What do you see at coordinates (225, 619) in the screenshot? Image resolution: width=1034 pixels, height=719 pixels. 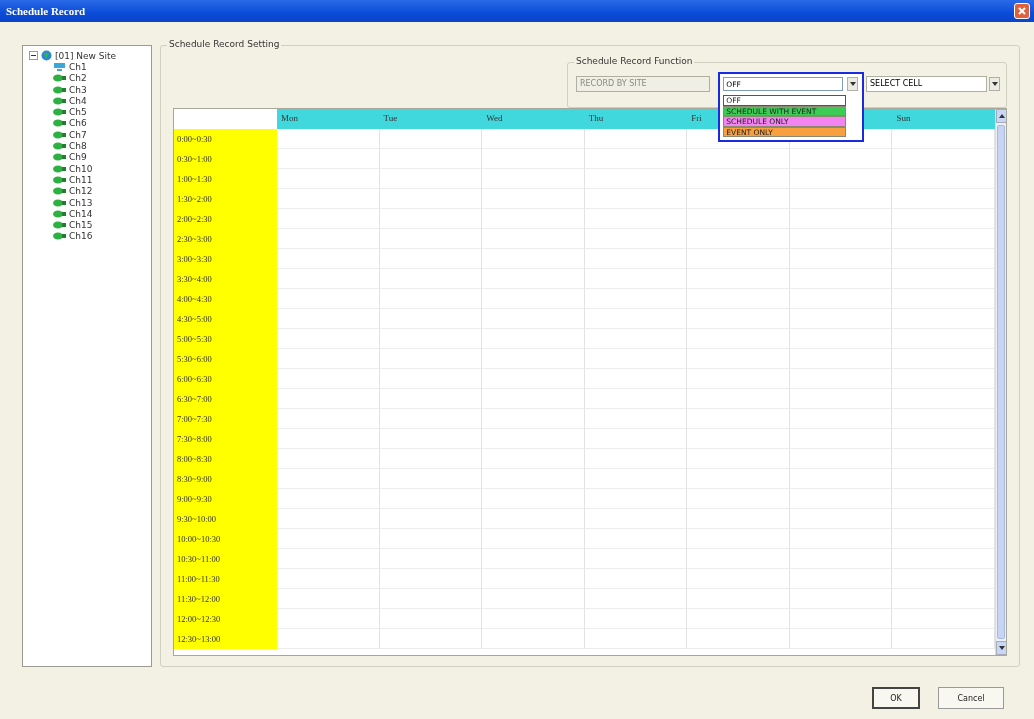 I see `time-cell: 12:00~12:30` at bounding box center [225, 619].